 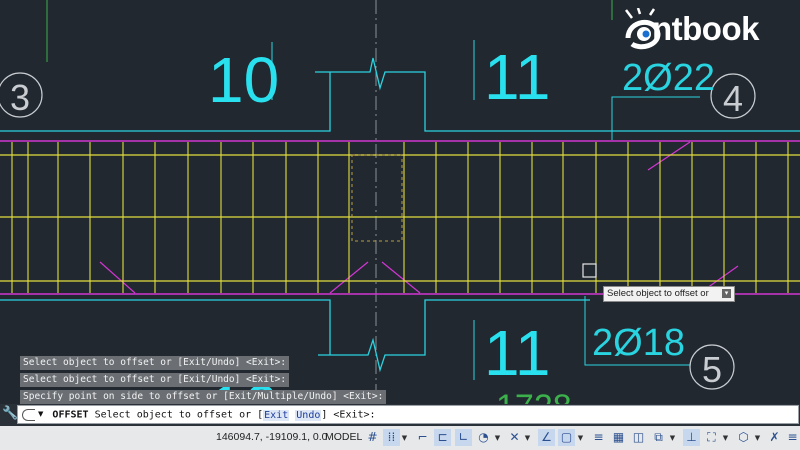 What do you see at coordinates (726, 293) in the screenshot?
I see `tooltip-options-icon: ▾` at bounding box center [726, 293].